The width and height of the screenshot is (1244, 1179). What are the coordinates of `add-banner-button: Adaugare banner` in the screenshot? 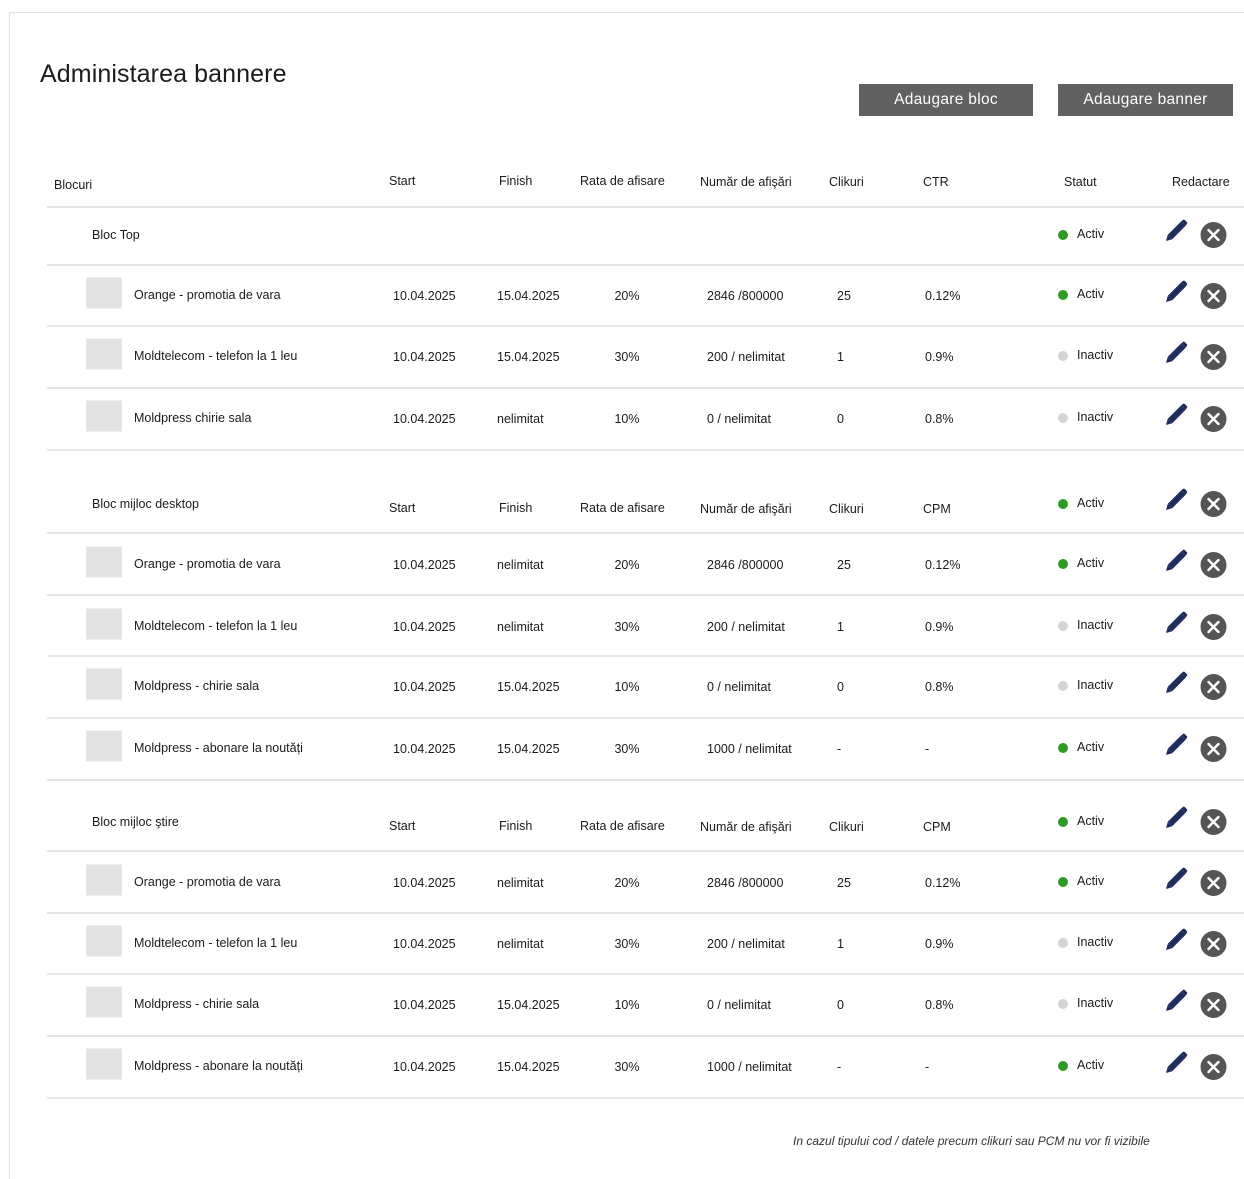 It's located at (1145, 100).